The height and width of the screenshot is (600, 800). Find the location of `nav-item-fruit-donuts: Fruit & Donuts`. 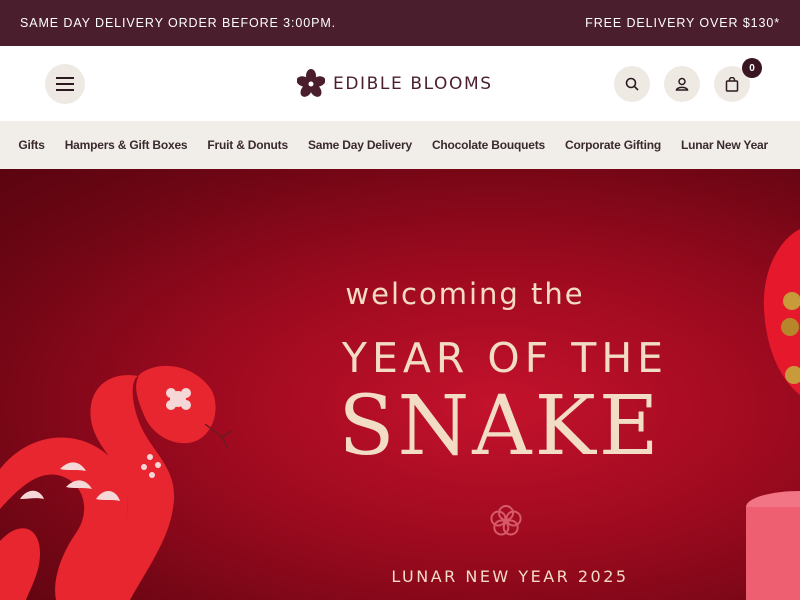

nav-item-fruit-donuts: Fruit & Donuts is located at coordinates (247, 145).